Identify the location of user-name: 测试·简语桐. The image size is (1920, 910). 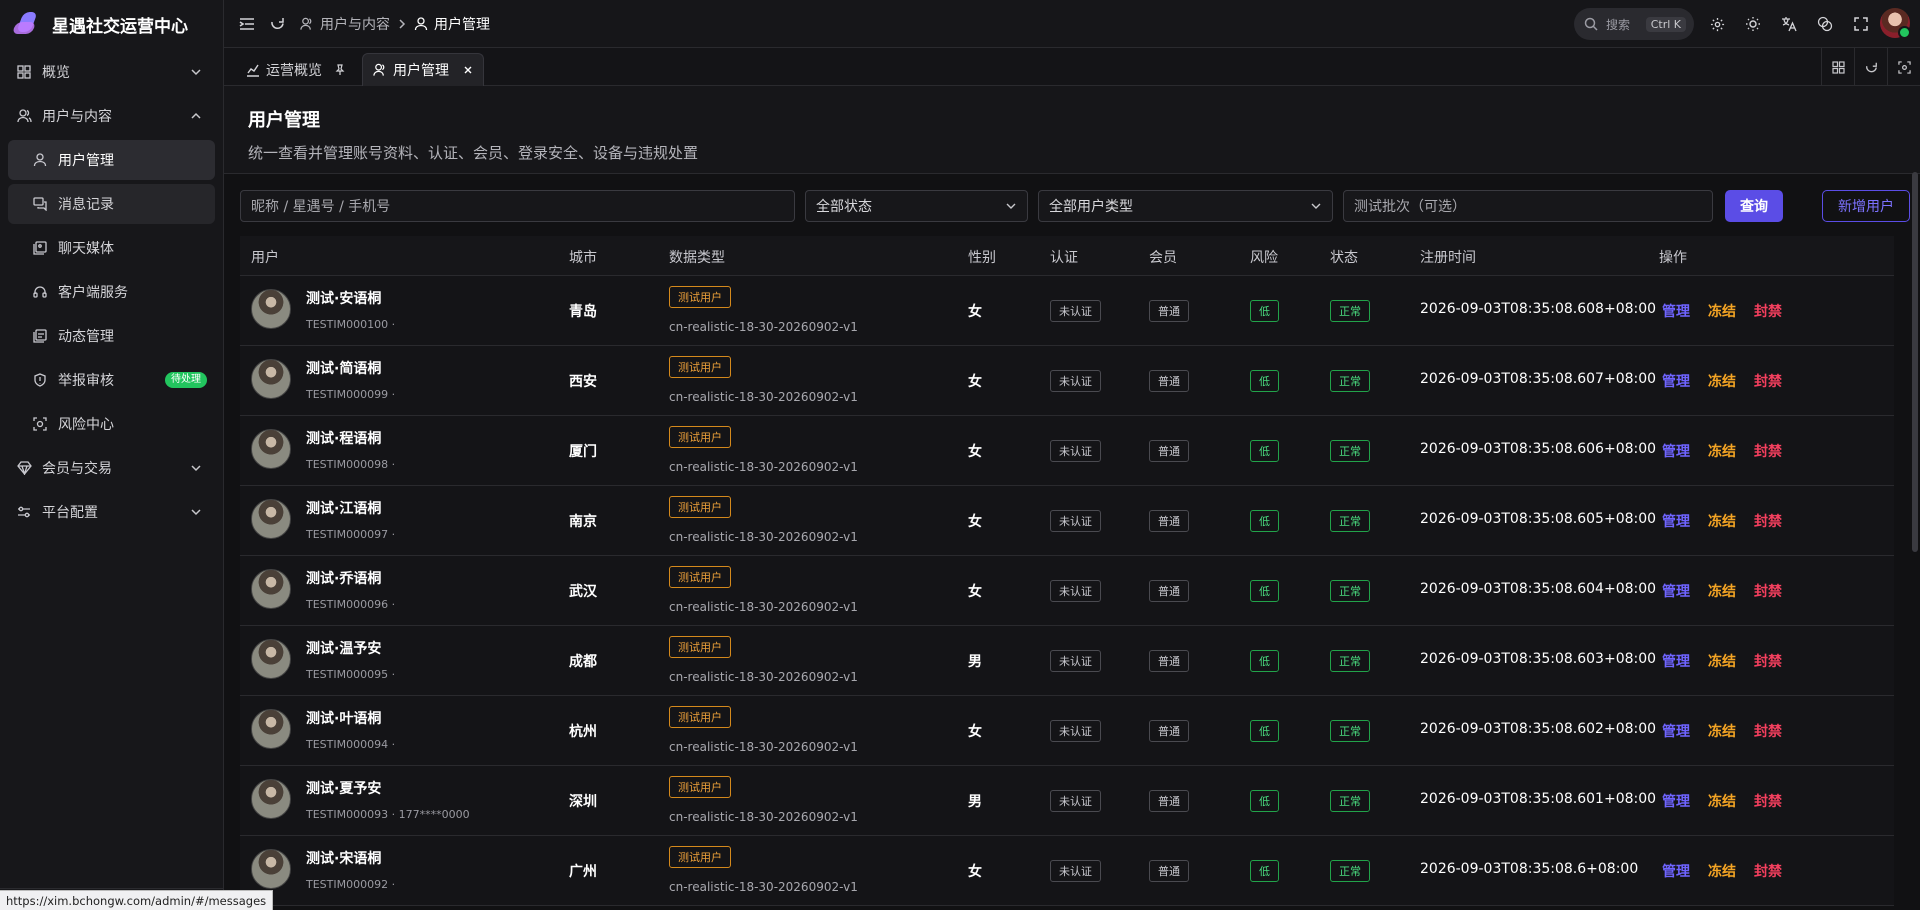
(343, 368).